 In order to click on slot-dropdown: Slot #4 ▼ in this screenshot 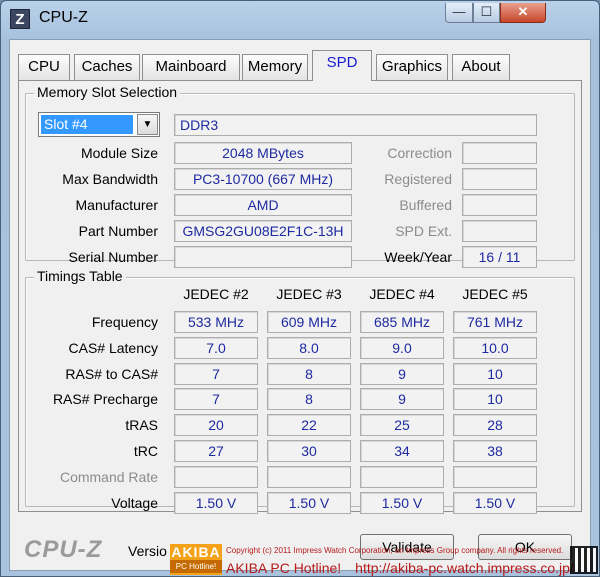, I will do `click(99, 124)`.